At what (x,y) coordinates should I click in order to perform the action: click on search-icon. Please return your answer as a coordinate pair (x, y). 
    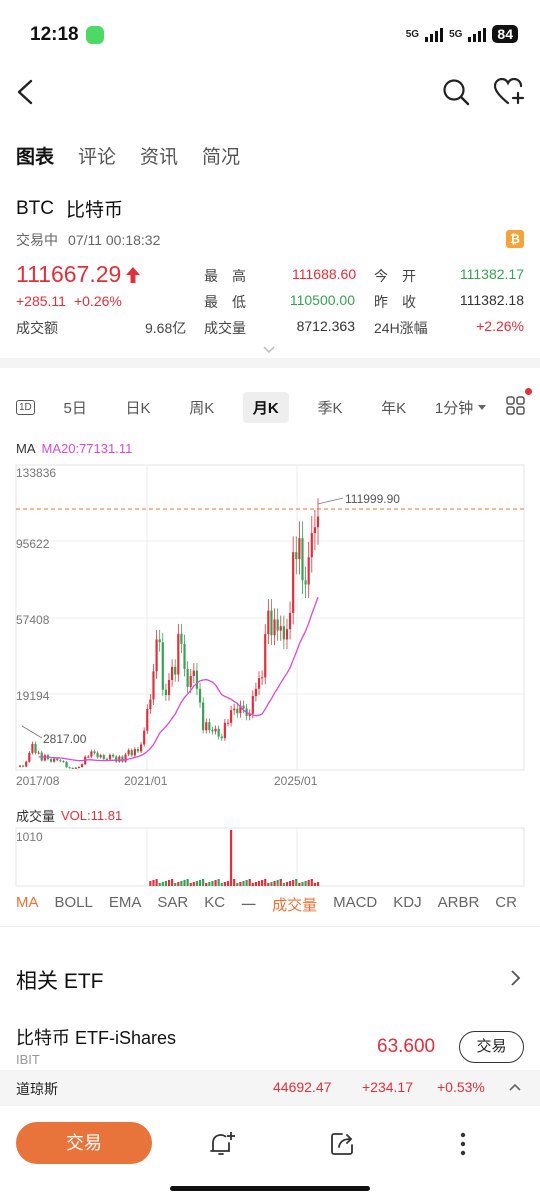
    Looking at the image, I should click on (456, 92).